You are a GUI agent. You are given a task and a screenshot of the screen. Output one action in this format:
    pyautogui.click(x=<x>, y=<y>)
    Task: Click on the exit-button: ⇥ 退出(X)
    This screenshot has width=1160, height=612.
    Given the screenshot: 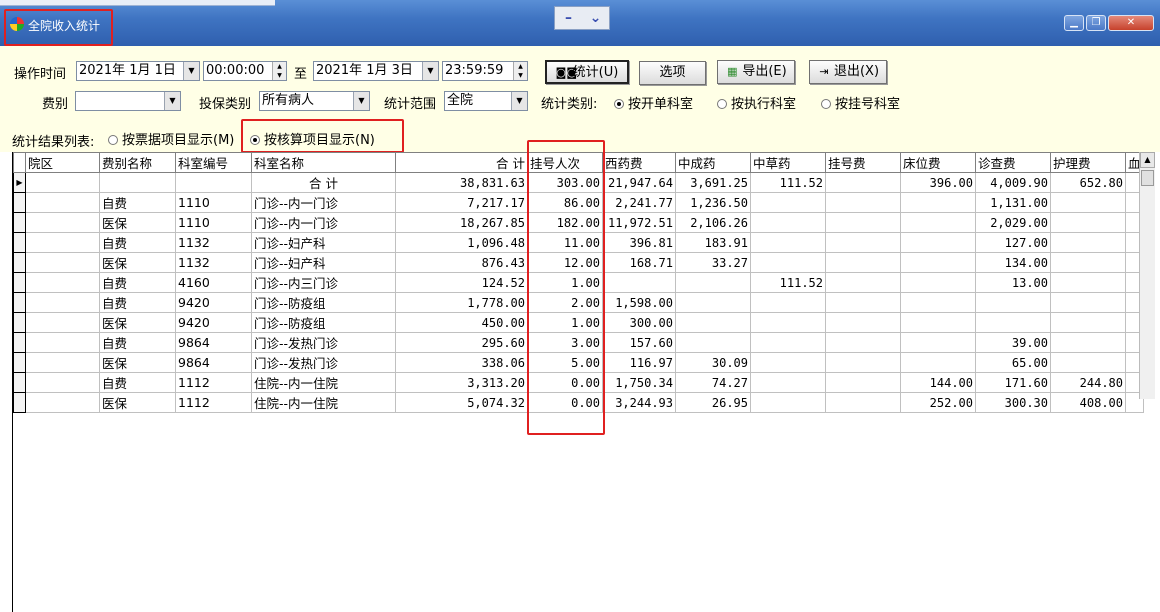 What is the action you would take?
    pyautogui.click(x=848, y=72)
    